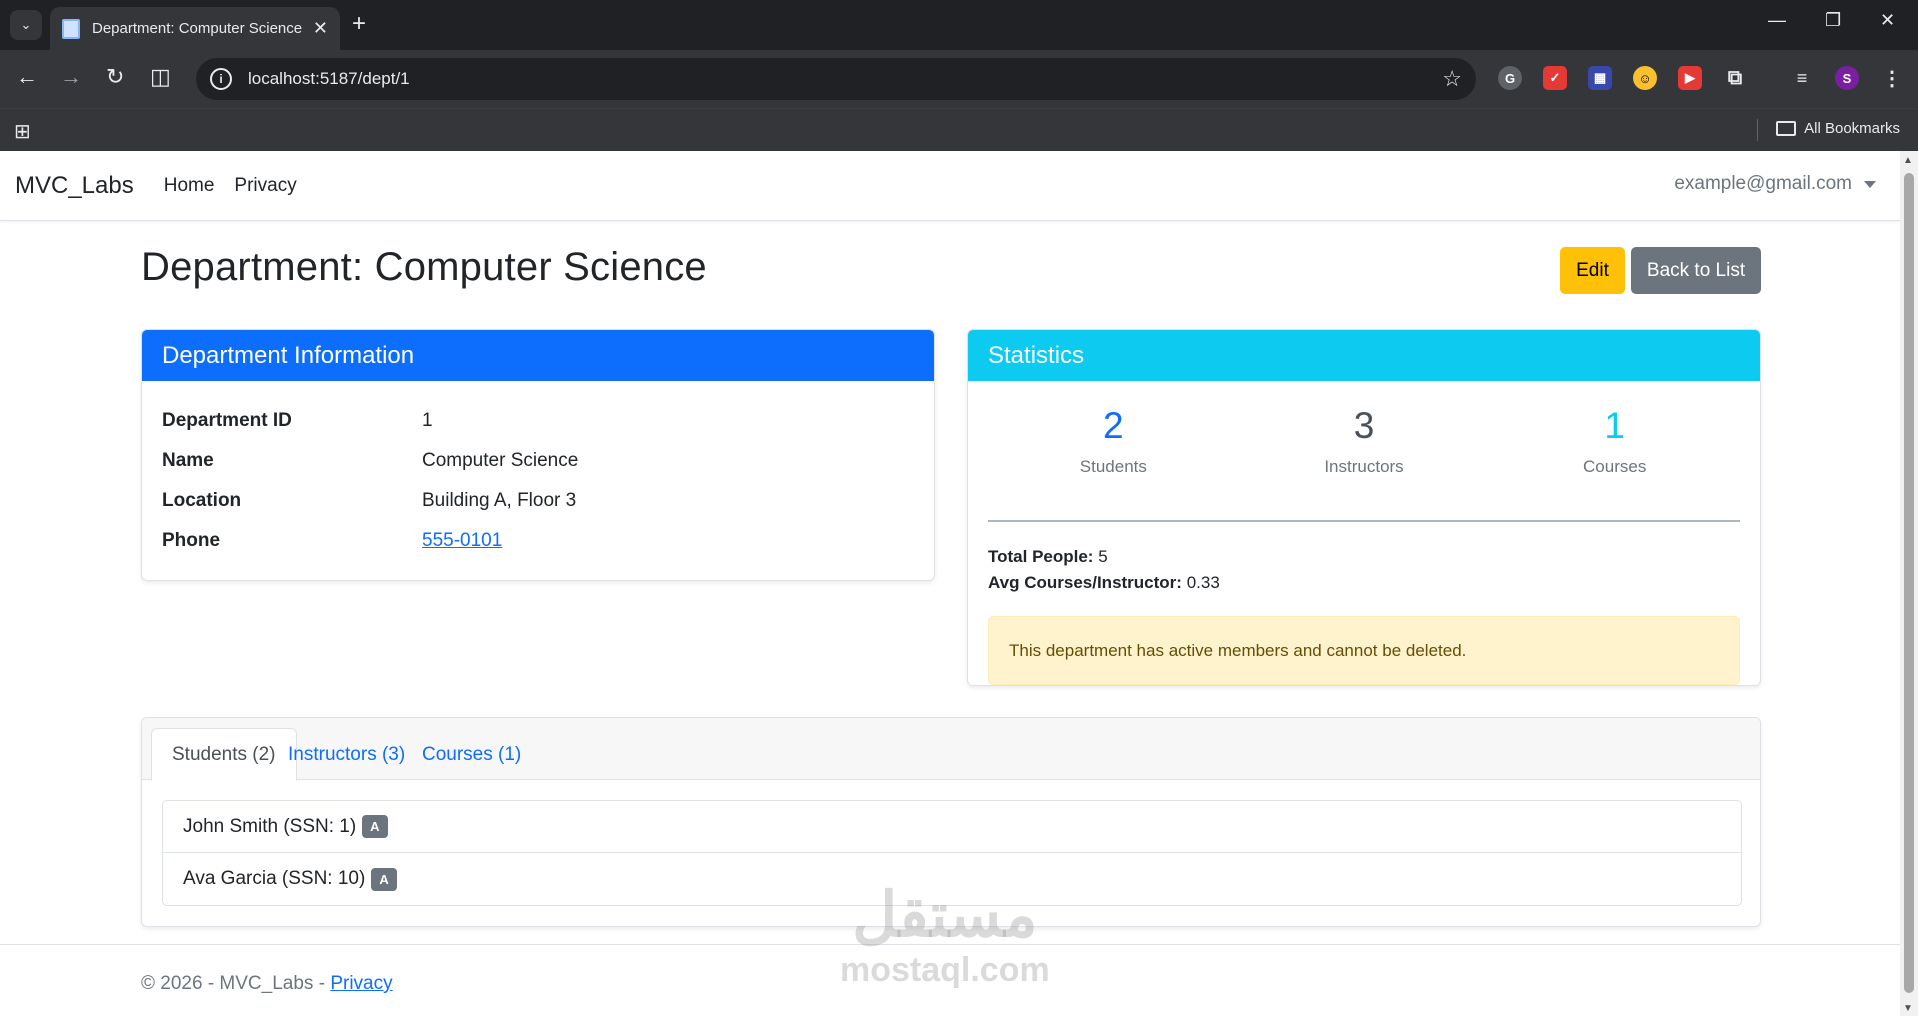 This screenshot has width=1918, height=1016. Describe the element at coordinates (71, 77) in the screenshot. I see `forward-arrow-icon: →` at that location.